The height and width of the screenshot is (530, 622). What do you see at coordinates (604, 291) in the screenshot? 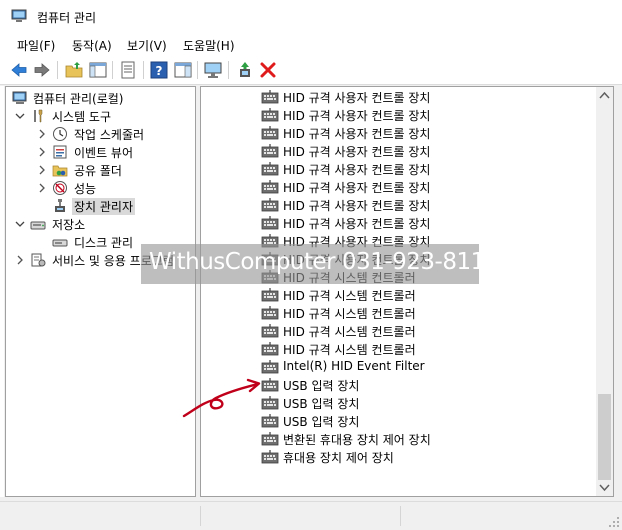
I see `vertical-scrollbar` at bounding box center [604, 291].